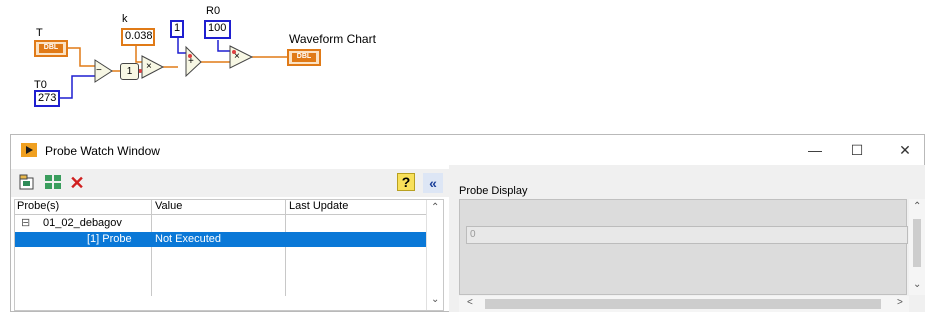 Image resolution: width=925 pixels, height=312 pixels. I want to click on display-horizontal-scrollbar: < >, so click(684, 304).